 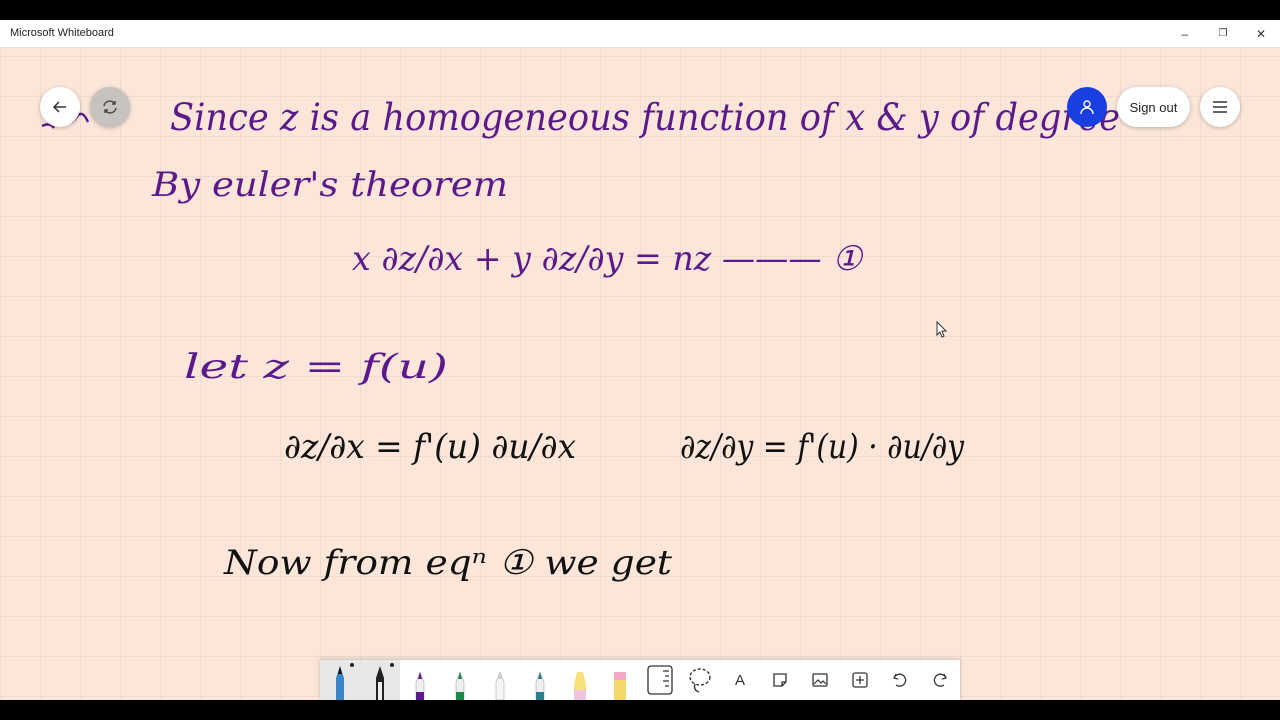 I want to click on ink-toolbar: A, so click(x=640, y=680).